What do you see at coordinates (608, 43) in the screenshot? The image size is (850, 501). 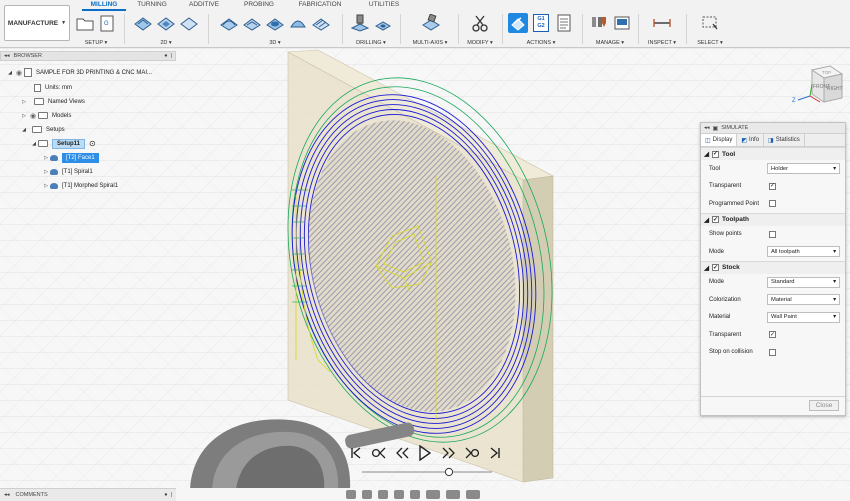 I see `group-label-manage: MANAGE` at bounding box center [608, 43].